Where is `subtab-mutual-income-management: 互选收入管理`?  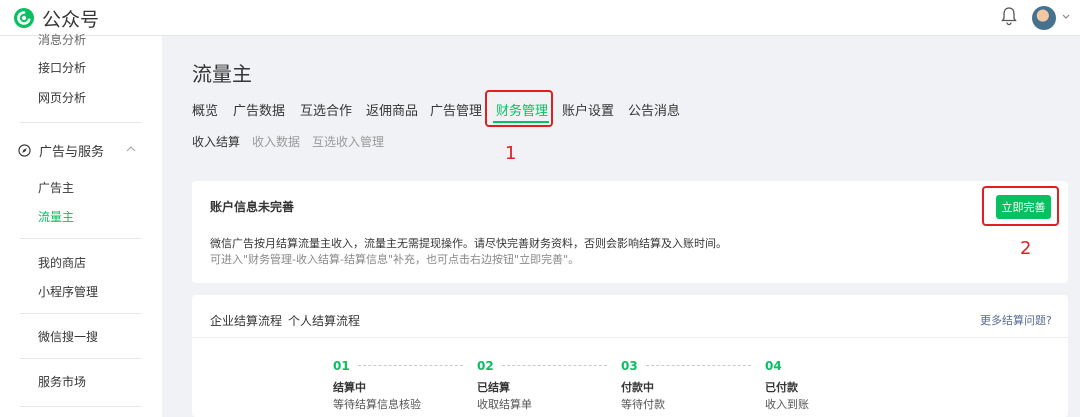
subtab-mutual-income-management: 互选收入管理 is located at coordinates (348, 141).